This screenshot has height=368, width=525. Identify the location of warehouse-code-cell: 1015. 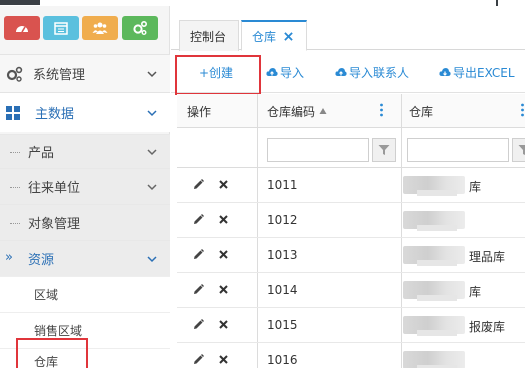
(282, 325).